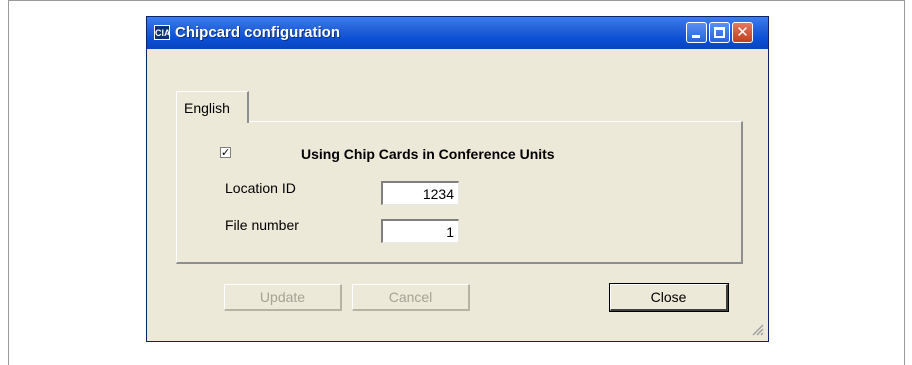 The height and width of the screenshot is (365, 912). I want to click on minimize-icon, so click(696, 36).